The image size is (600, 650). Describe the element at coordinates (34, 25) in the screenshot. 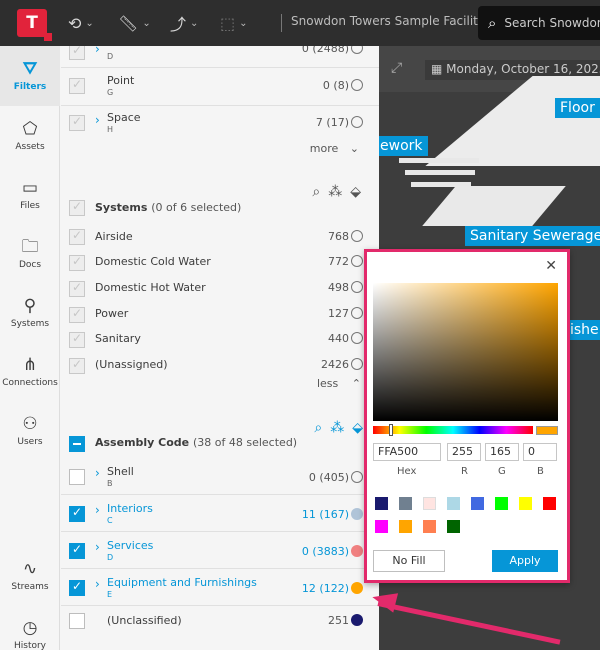

I see `app-logo: T` at that location.